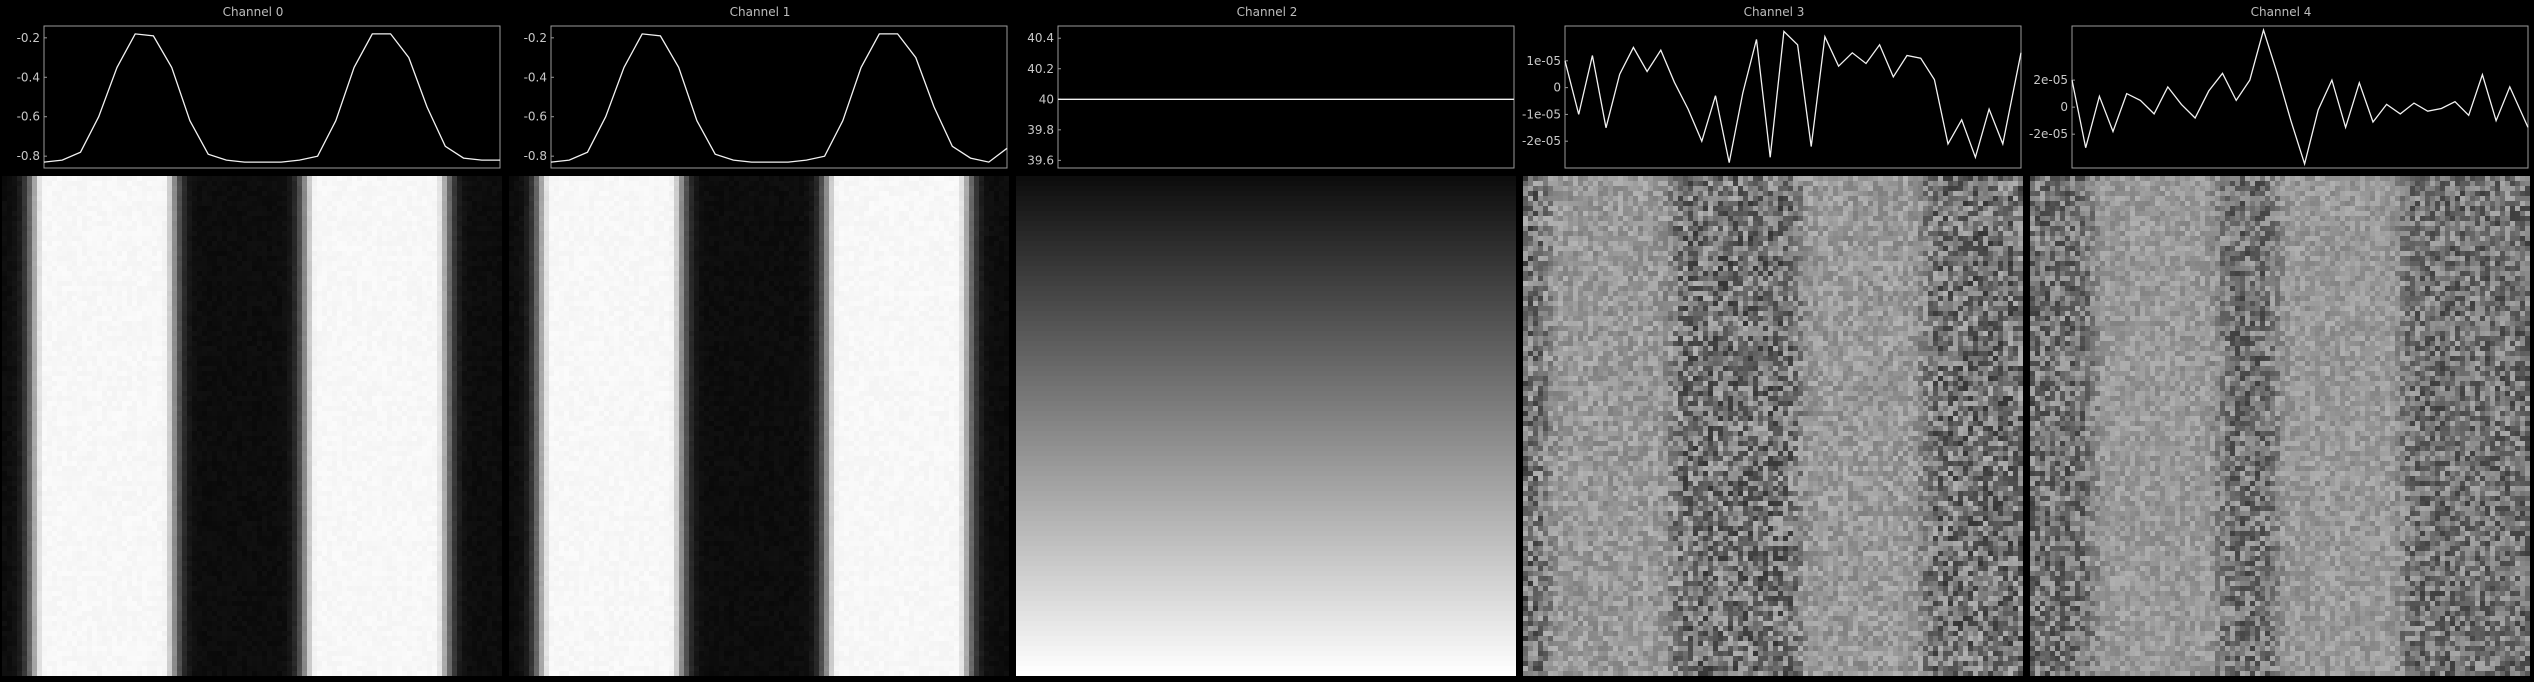 The width and height of the screenshot is (2534, 682). What do you see at coordinates (1543, 61) in the screenshot?
I see `y-tick-label: 1e-05` at bounding box center [1543, 61].